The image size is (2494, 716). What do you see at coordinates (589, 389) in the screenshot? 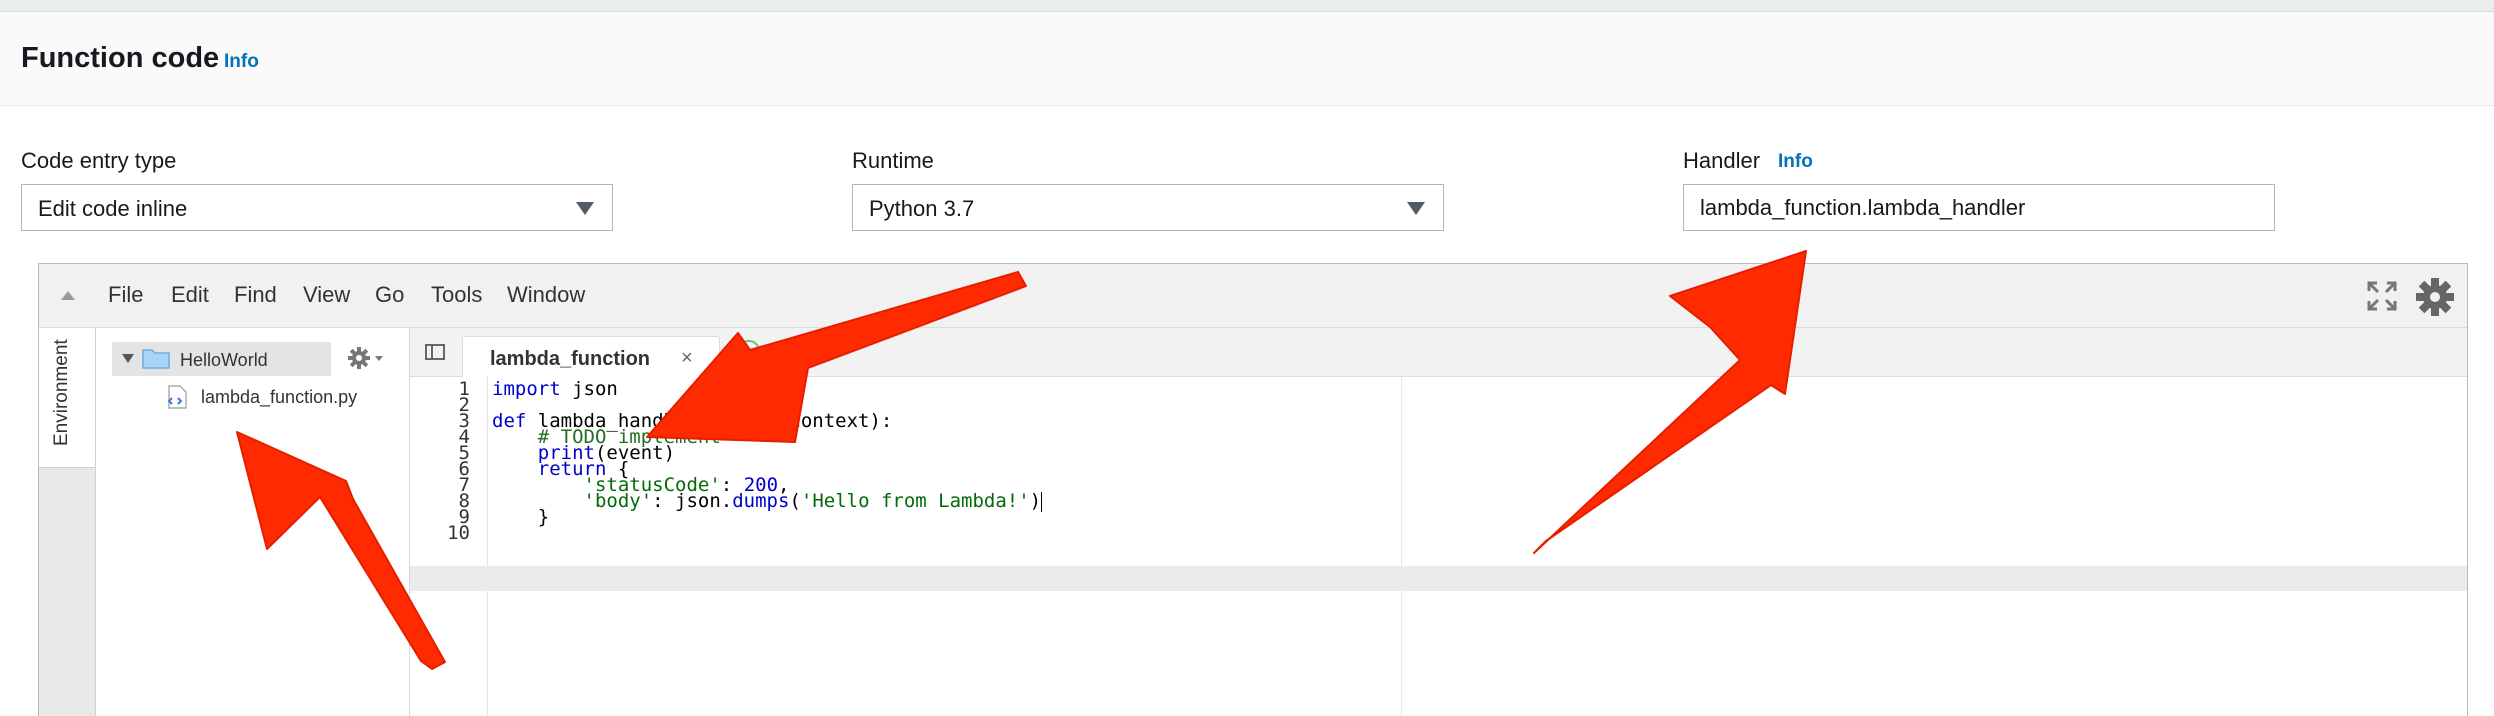
I see `code-token: json` at bounding box center [589, 389].